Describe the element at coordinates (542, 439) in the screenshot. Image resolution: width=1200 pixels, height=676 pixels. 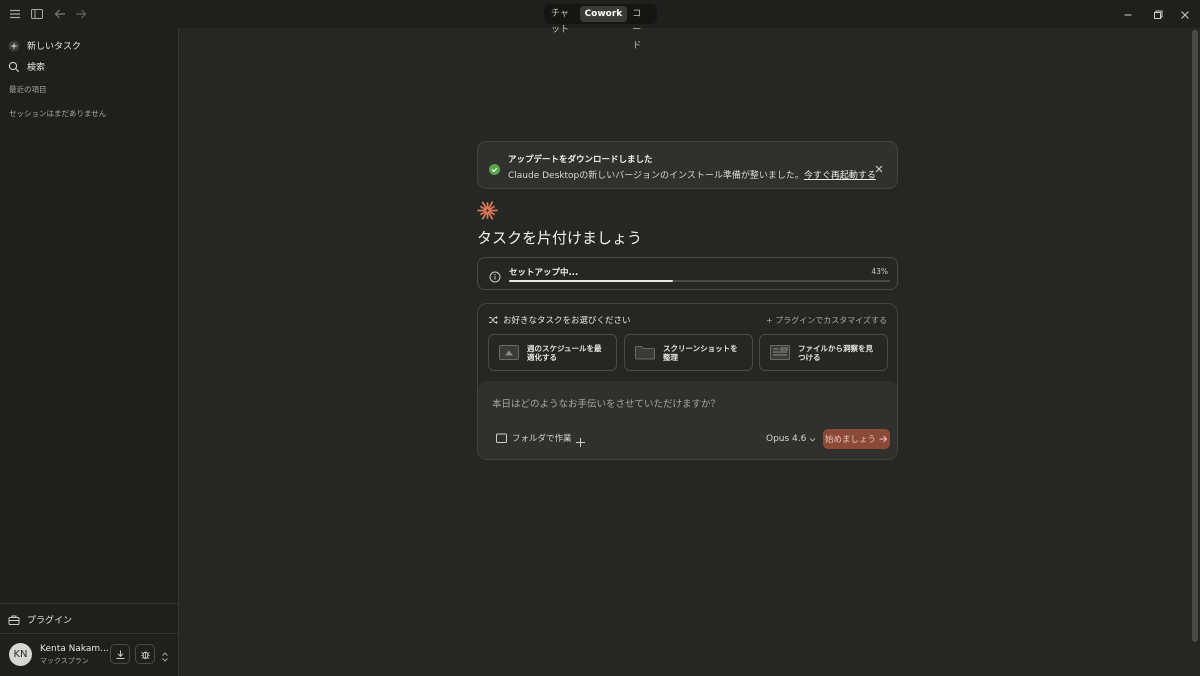
I see `work-in-folder-label: フォルダで作業` at that location.